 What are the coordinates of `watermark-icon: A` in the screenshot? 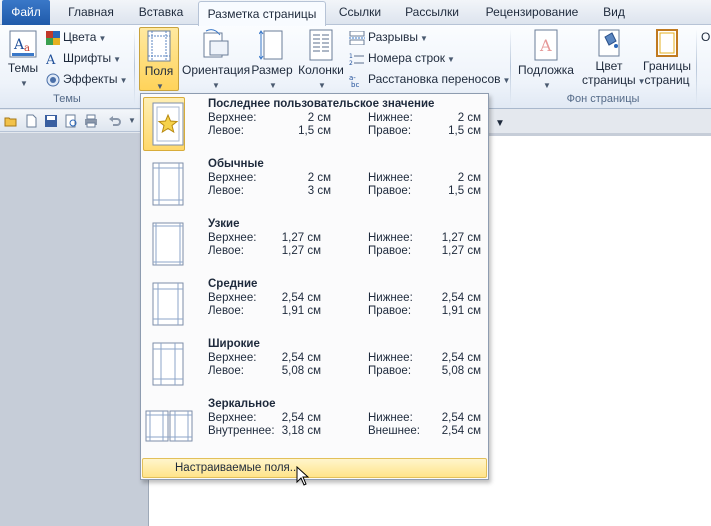 It's located at (546, 45).